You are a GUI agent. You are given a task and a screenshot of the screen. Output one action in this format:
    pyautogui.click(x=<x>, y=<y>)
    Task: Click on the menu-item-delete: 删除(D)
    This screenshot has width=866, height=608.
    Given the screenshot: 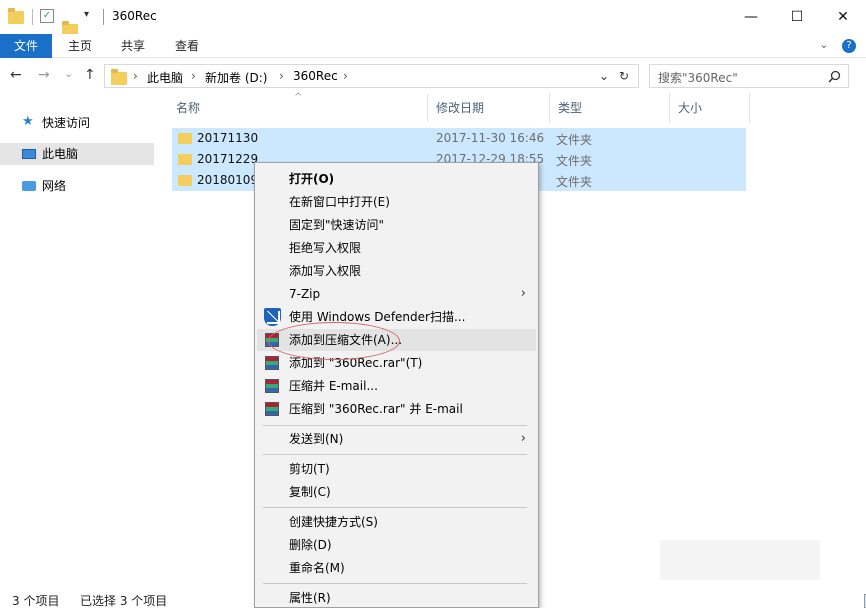 What is the action you would take?
    pyautogui.click(x=396, y=545)
    